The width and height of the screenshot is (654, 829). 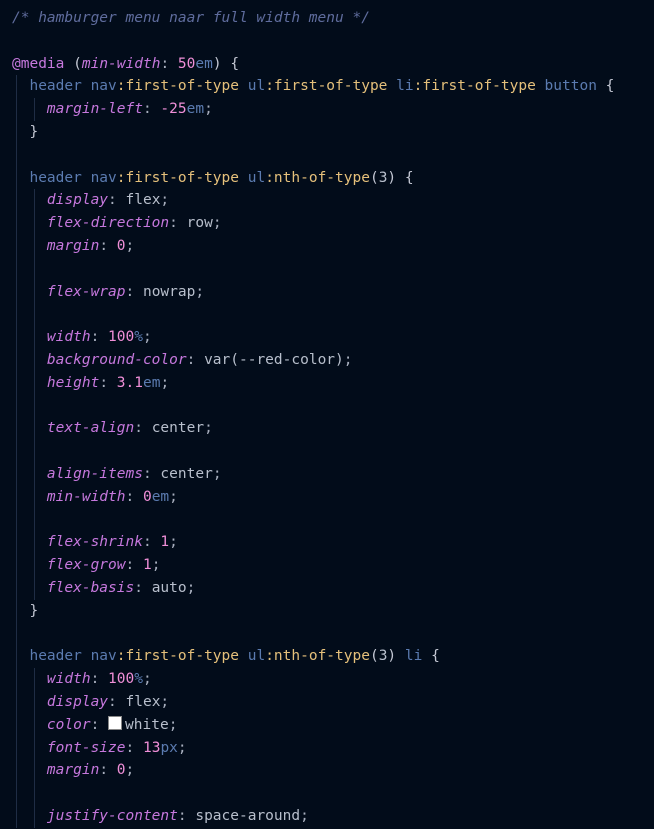 I want to click on code-token-atrule: @media, so click(x=38, y=63).